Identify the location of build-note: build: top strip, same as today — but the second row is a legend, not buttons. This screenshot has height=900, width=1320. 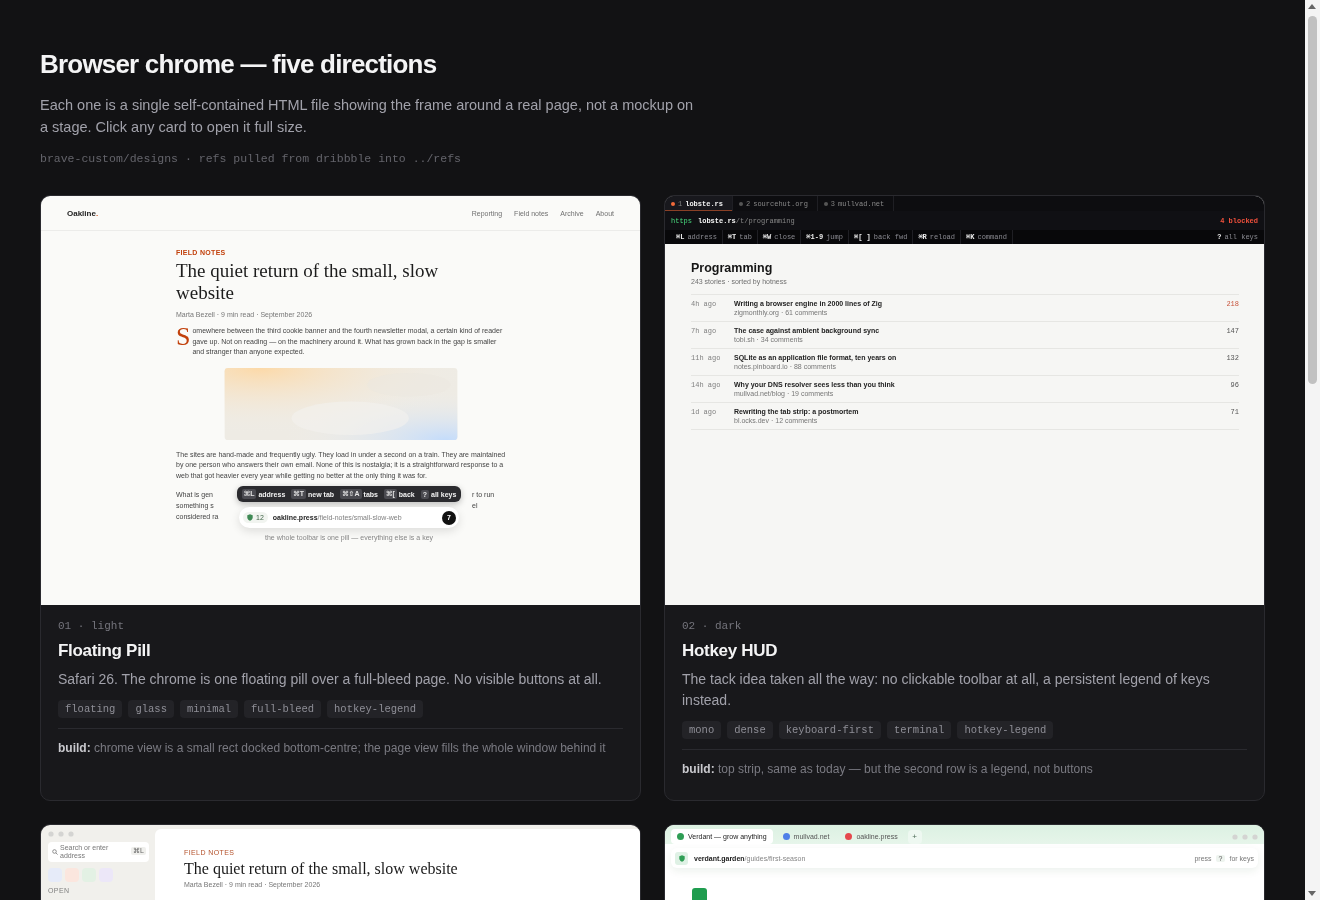
(888, 769).